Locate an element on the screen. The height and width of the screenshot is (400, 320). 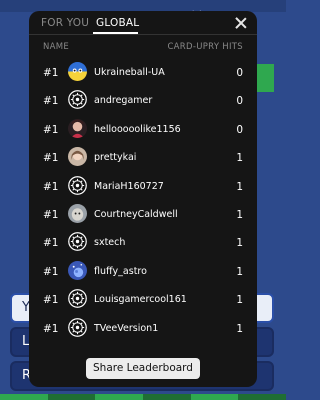
username-label: prettykai is located at coordinates (115, 158).